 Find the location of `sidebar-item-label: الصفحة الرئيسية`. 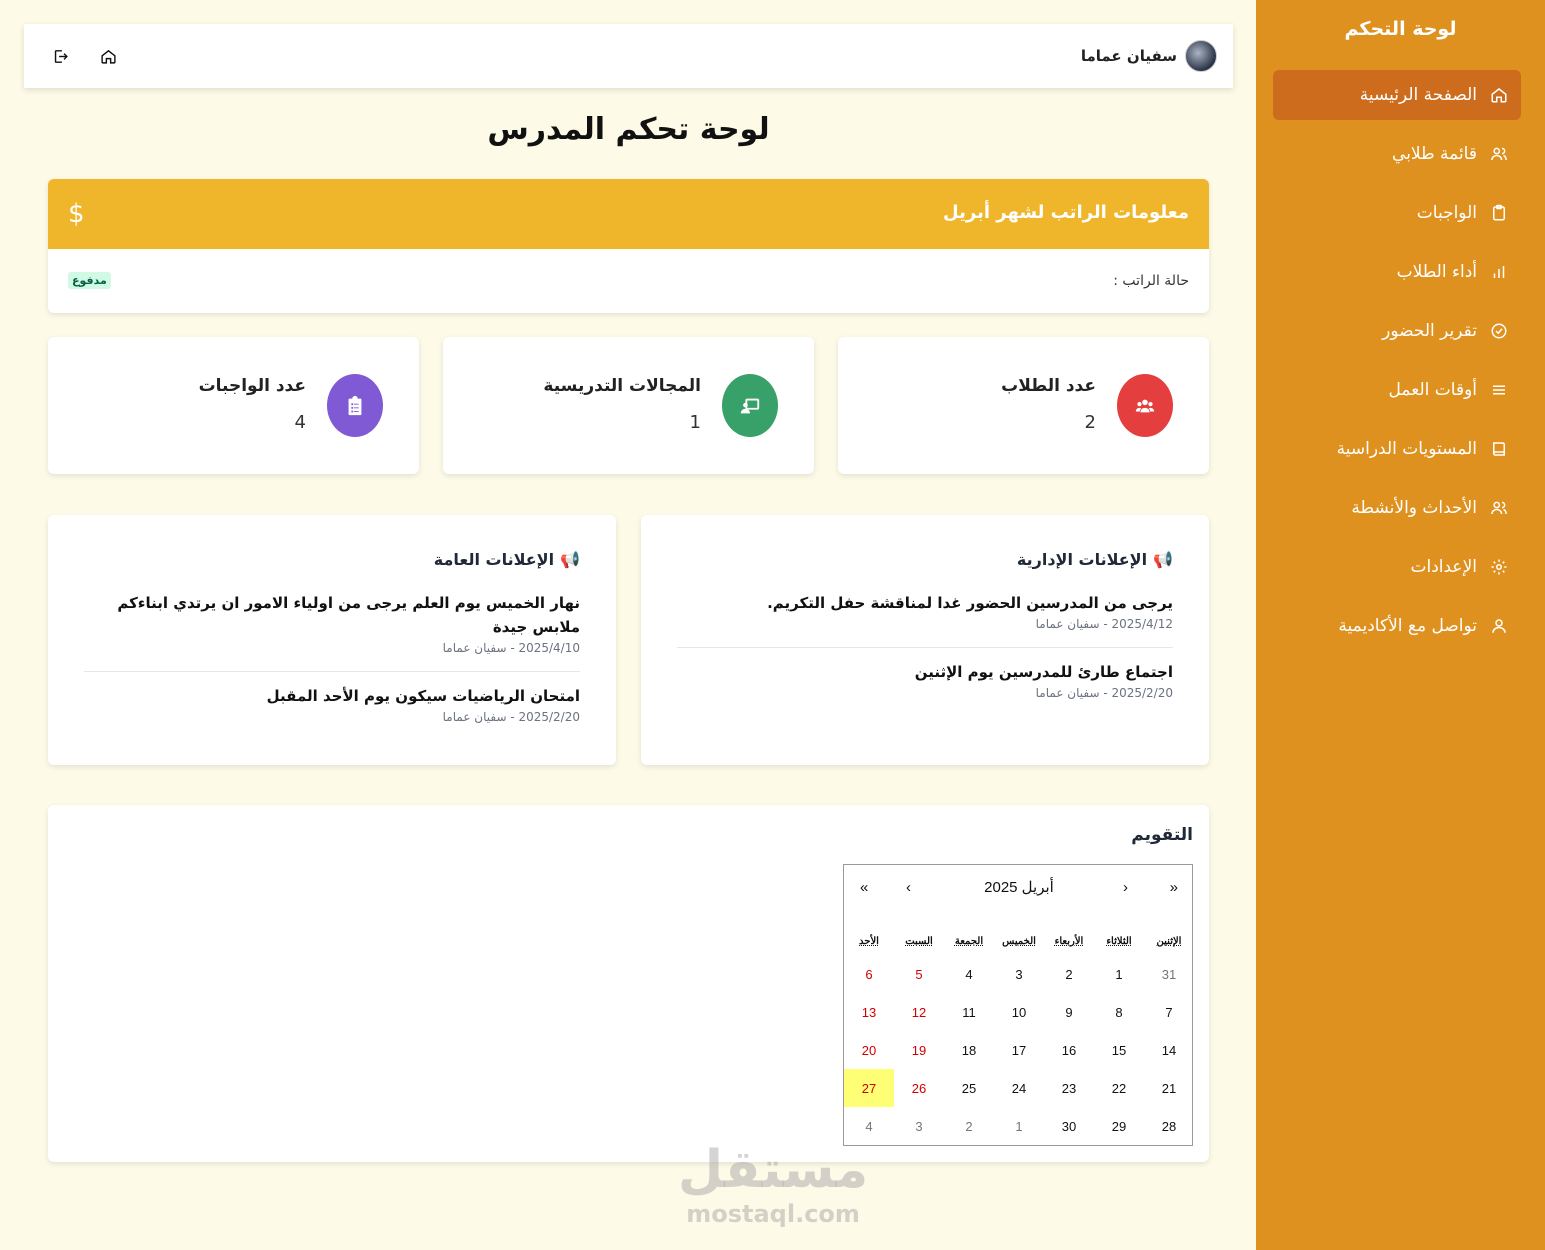

sidebar-item-label: الصفحة الرئيسية is located at coordinates (1418, 95).